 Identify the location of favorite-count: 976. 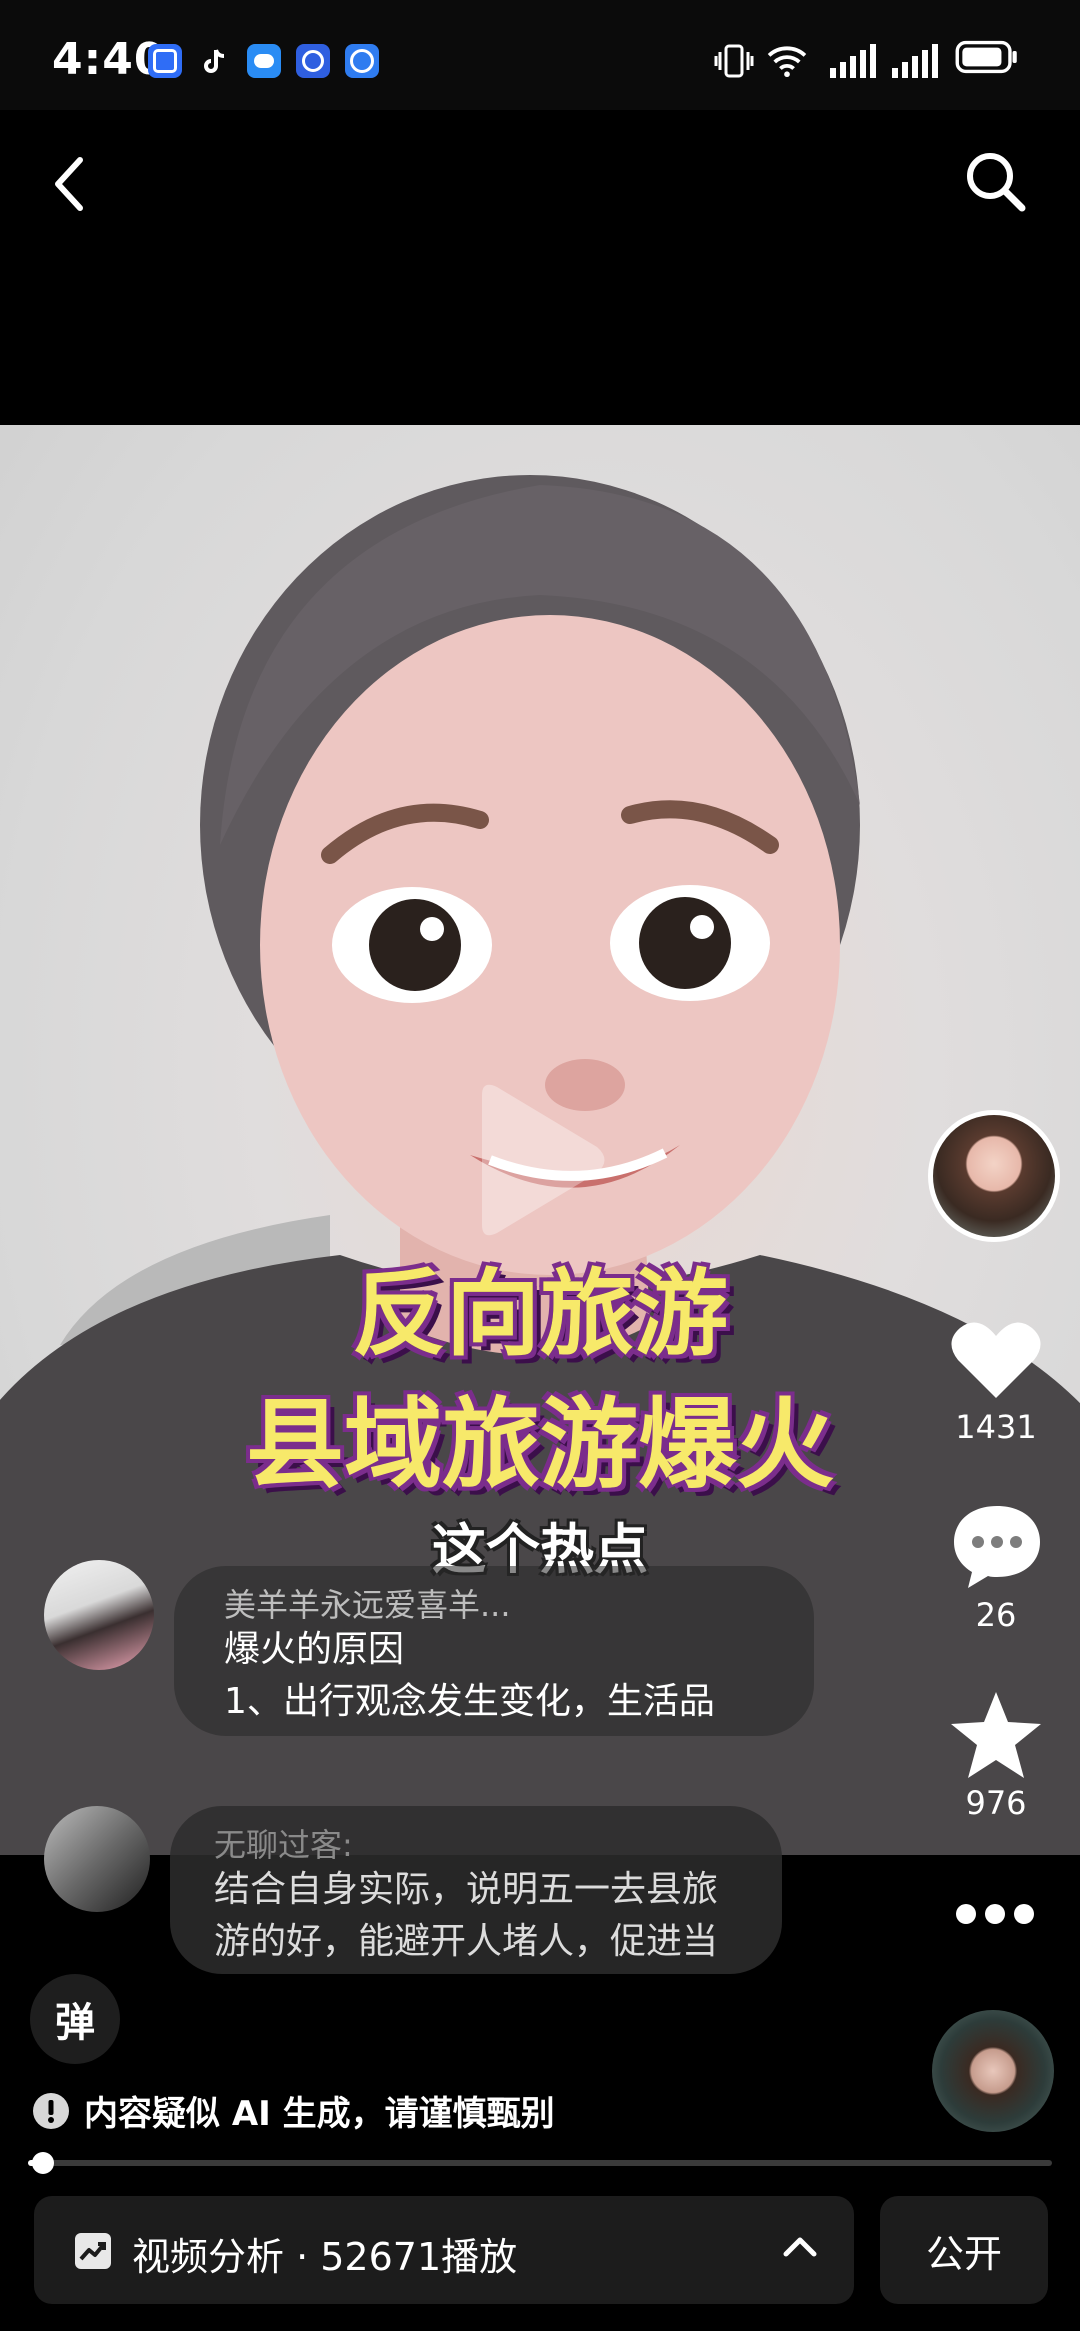
(996, 1803).